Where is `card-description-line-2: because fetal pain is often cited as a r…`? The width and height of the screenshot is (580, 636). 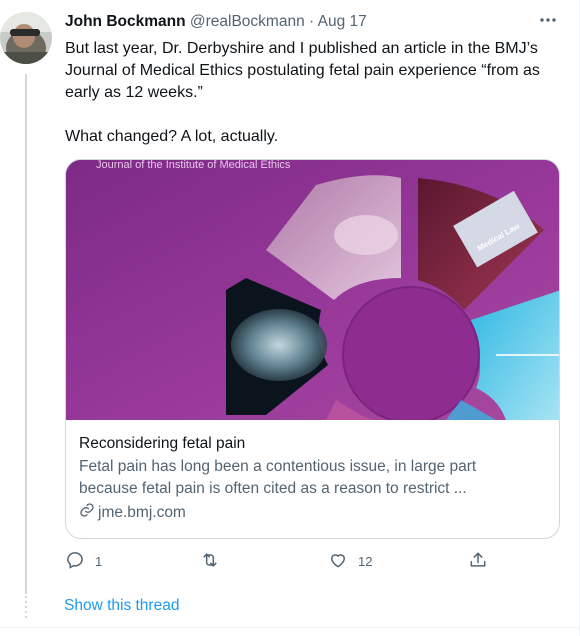
card-description-line-2: because fetal pain is often cited as a r… is located at coordinates (273, 488).